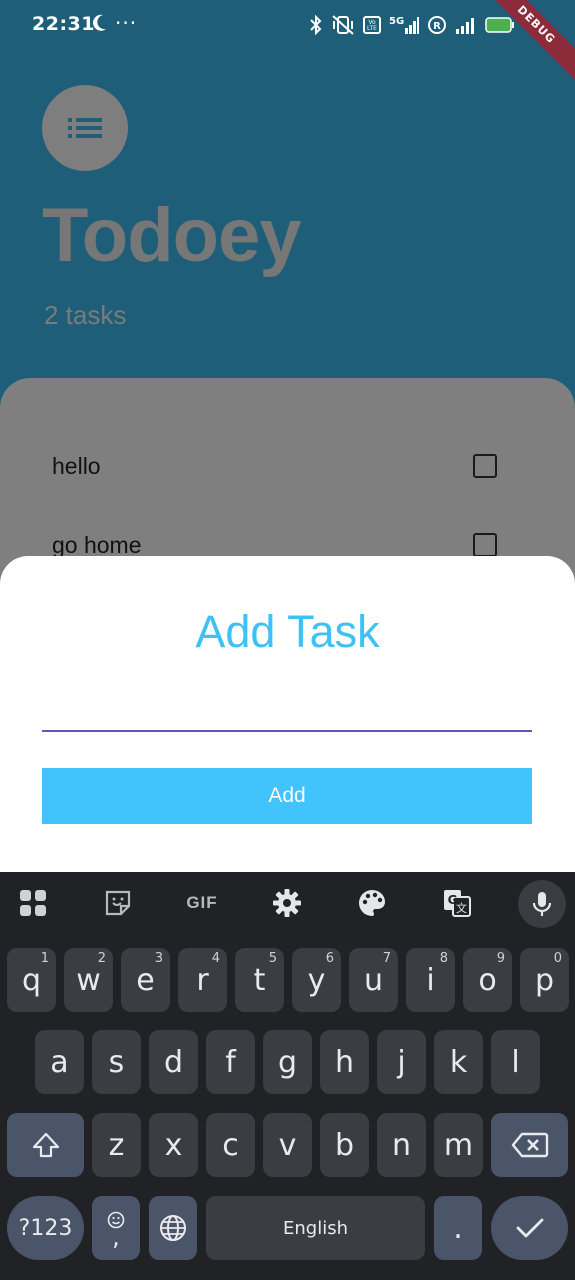 This screenshot has width=575, height=1280. What do you see at coordinates (85, 315) in the screenshot?
I see `task-count: 2 tasks` at bounding box center [85, 315].